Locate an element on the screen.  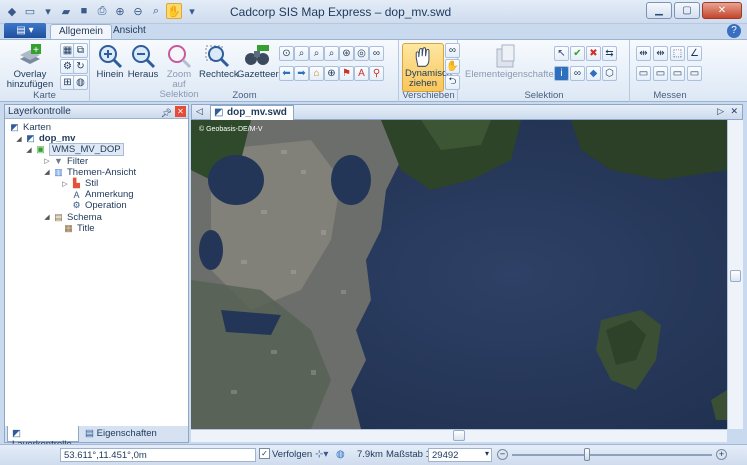
element-properties-button: Elementeigenschaften is located at coordinates (512, 61).